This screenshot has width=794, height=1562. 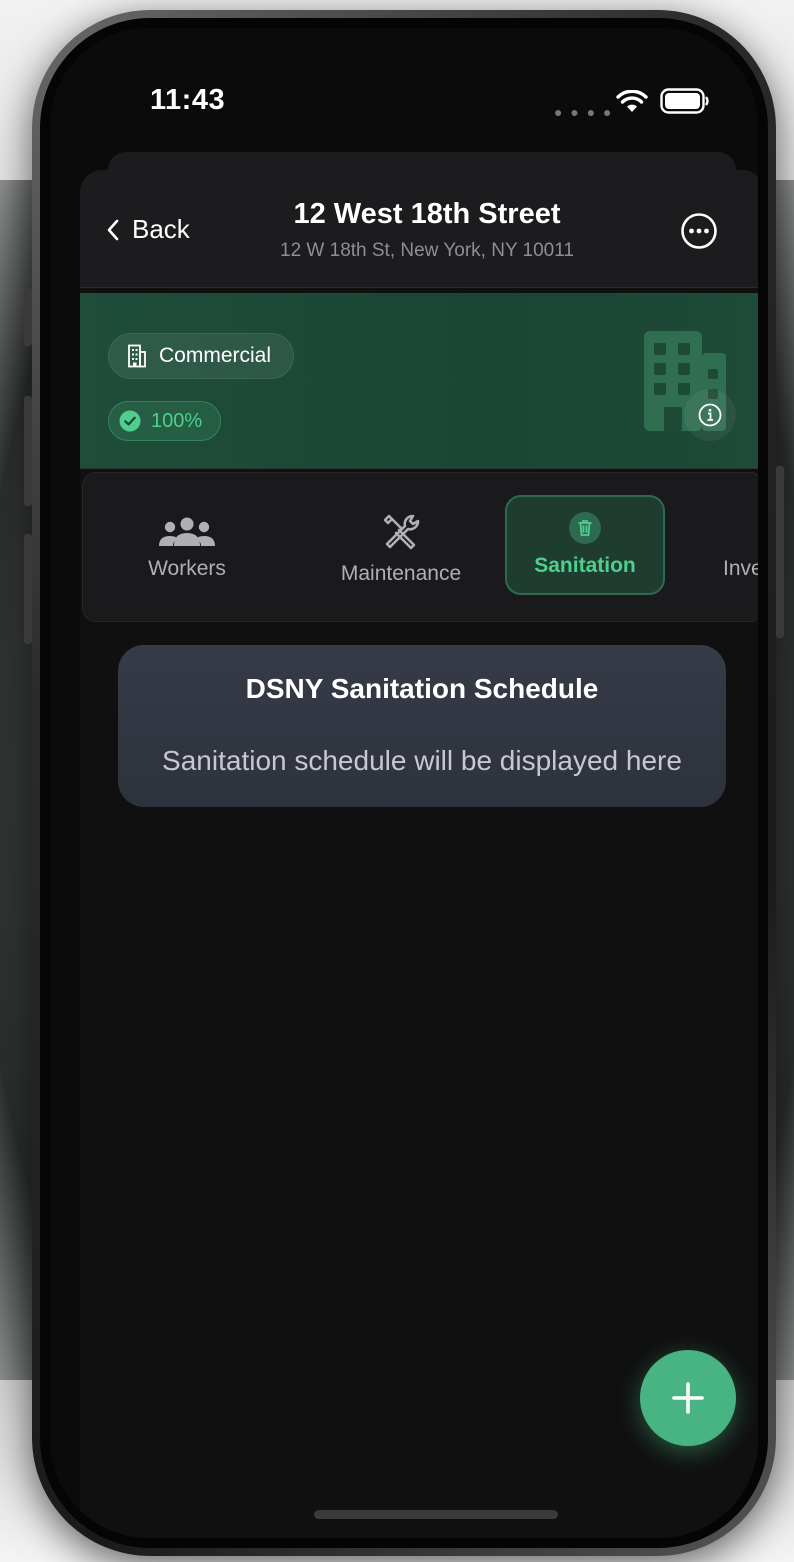 I want to click on add-button, so click(x=688, y=1398).